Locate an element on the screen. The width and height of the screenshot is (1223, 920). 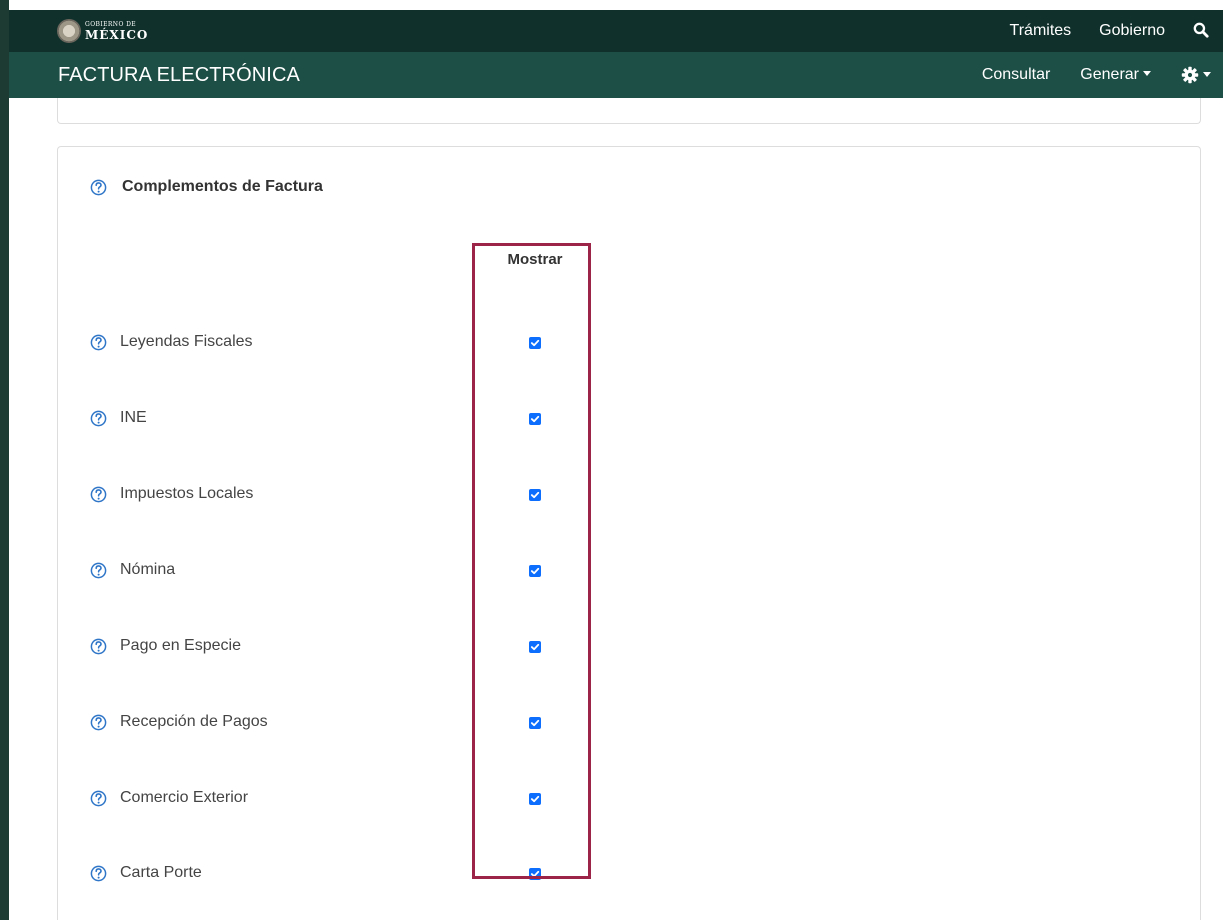
row-label-container: Nómina is located at coordinates (132, 570).